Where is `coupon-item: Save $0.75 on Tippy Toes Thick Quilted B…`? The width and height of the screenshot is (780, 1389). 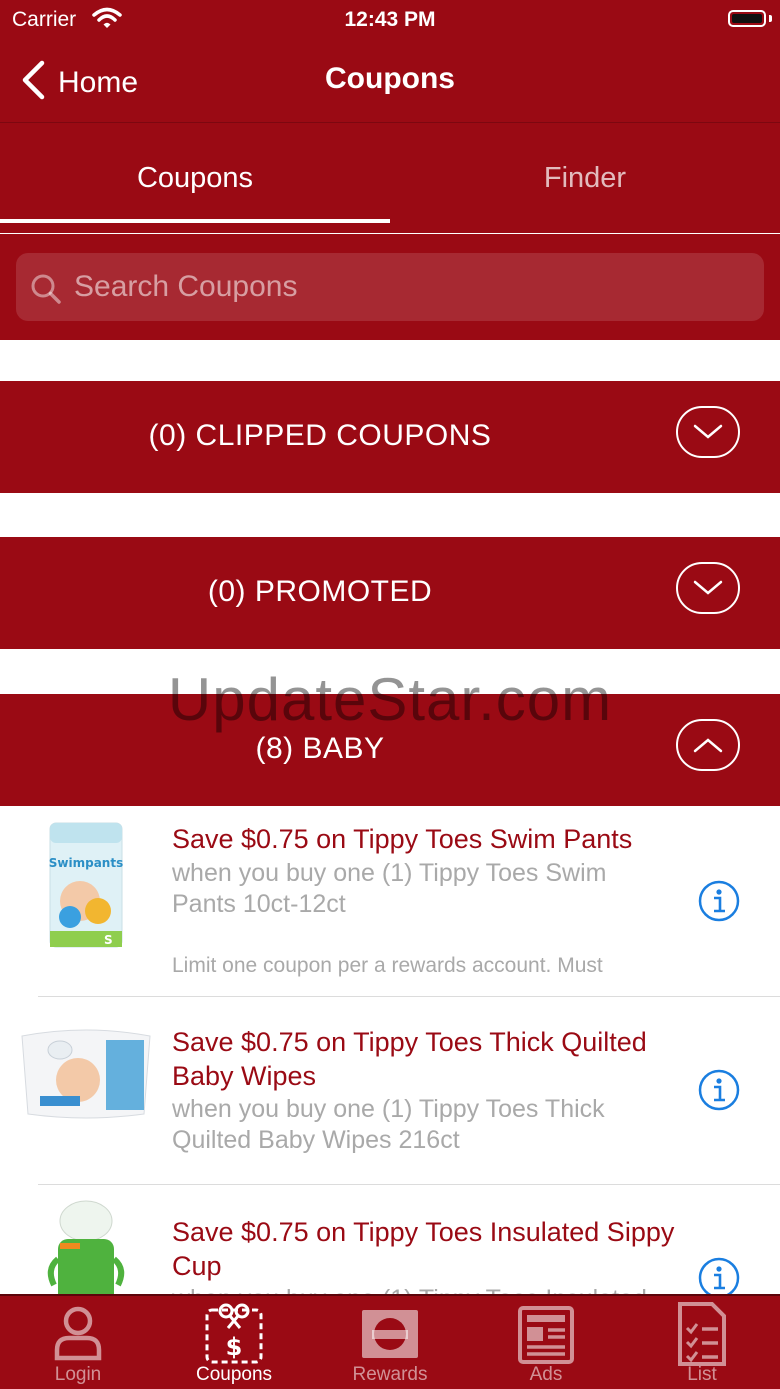 coupon-item: Save $0.75 on Tippy Toes Thick Quilted B… is located at coordinates (390, 1090).